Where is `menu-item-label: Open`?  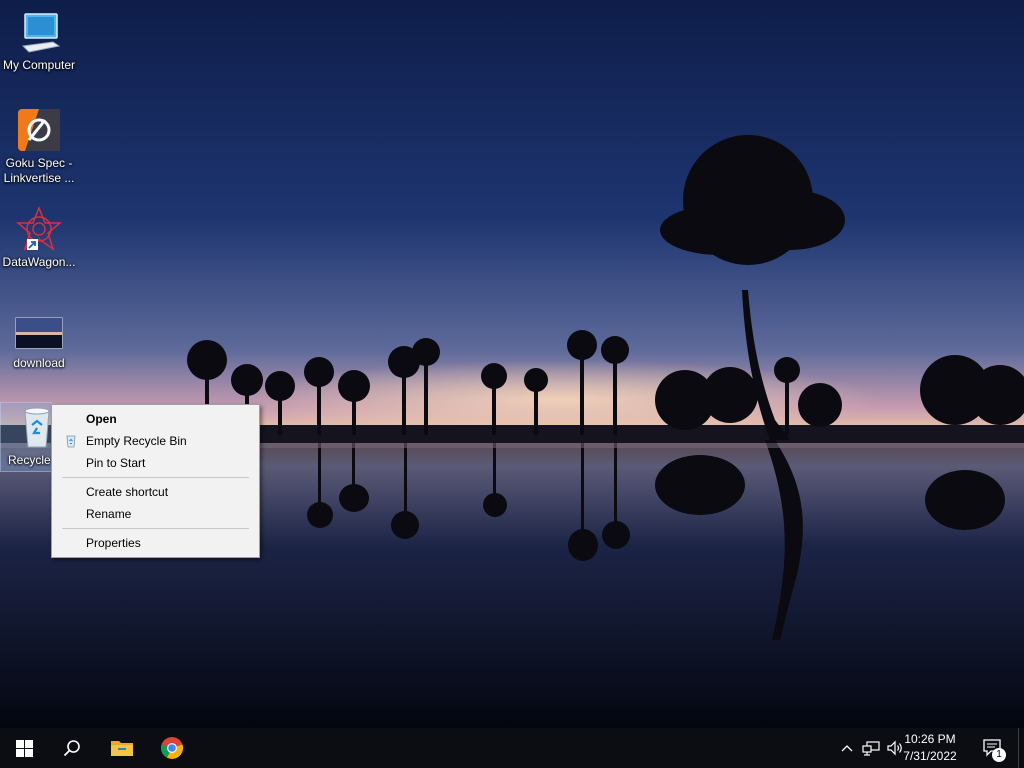 menu-item-label: Open is located at coordinates (101, 419).